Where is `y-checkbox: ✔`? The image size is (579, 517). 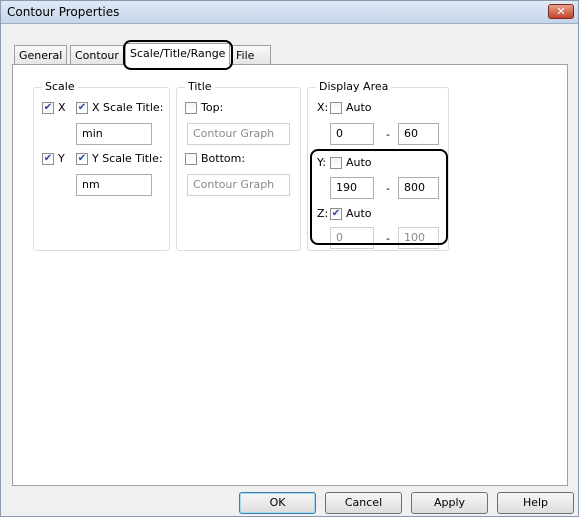 y-checkbox: ✔ is located at coordinates (48, 159).